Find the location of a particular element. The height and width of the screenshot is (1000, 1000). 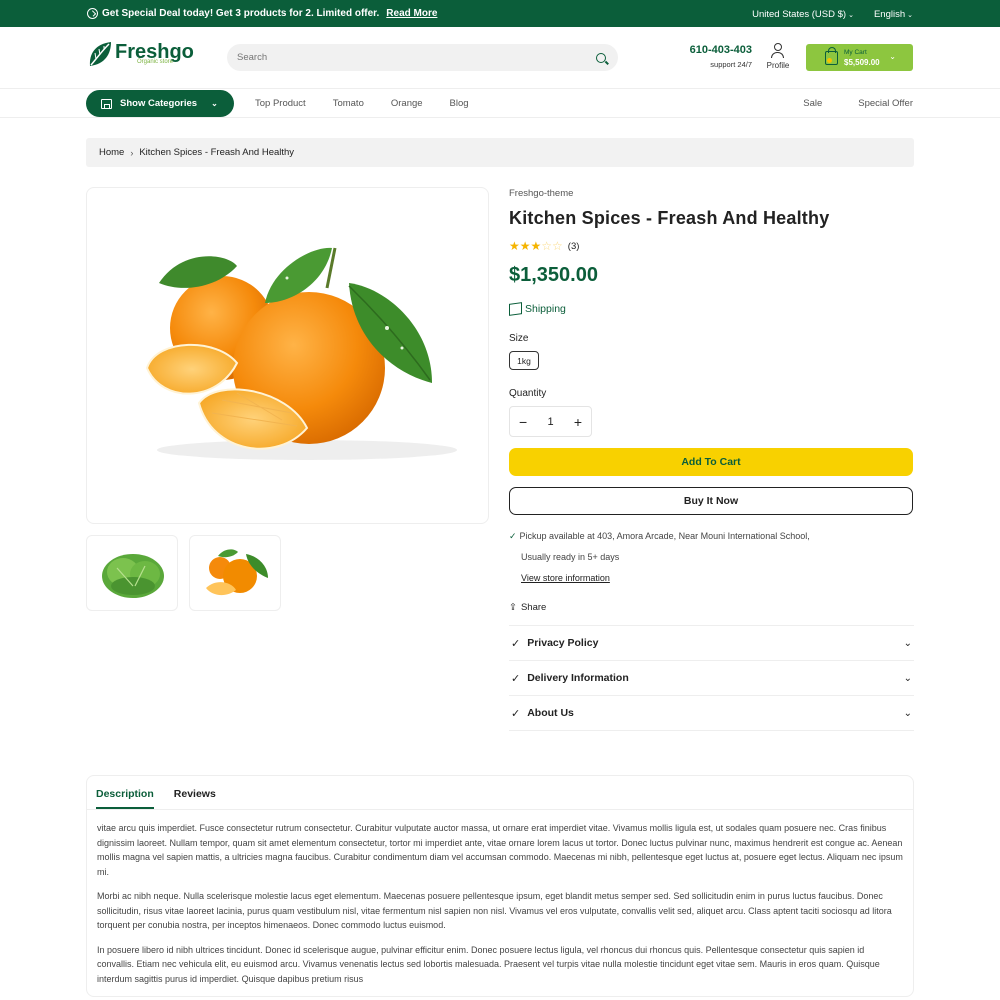

chevron-right-icon: › is located at coordinates (132, 152).